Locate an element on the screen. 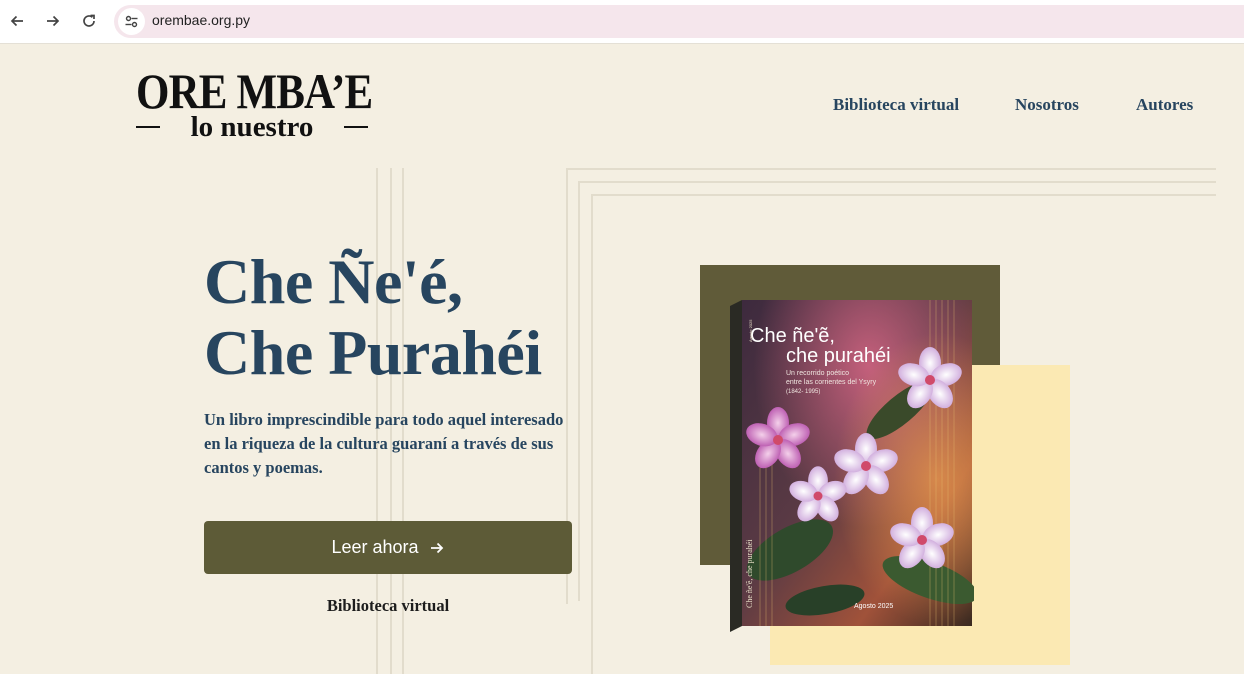 The image size is (1244, 674). book-spine-title: Che ñe'ẽ, che purahéi is located at coordinates (749, 573).